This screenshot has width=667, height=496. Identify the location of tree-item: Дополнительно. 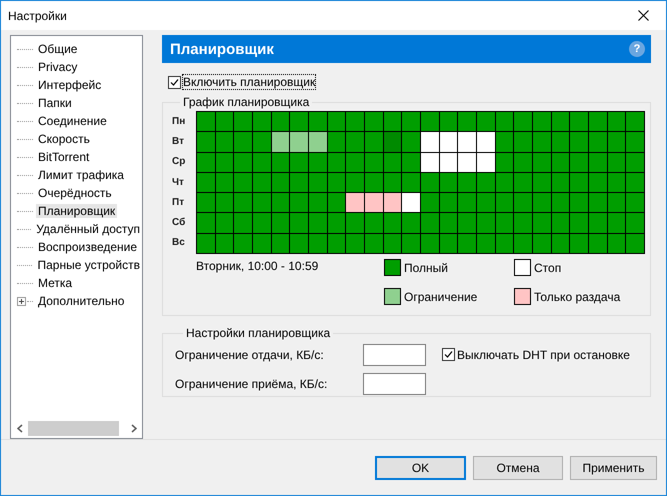
(81, 301).